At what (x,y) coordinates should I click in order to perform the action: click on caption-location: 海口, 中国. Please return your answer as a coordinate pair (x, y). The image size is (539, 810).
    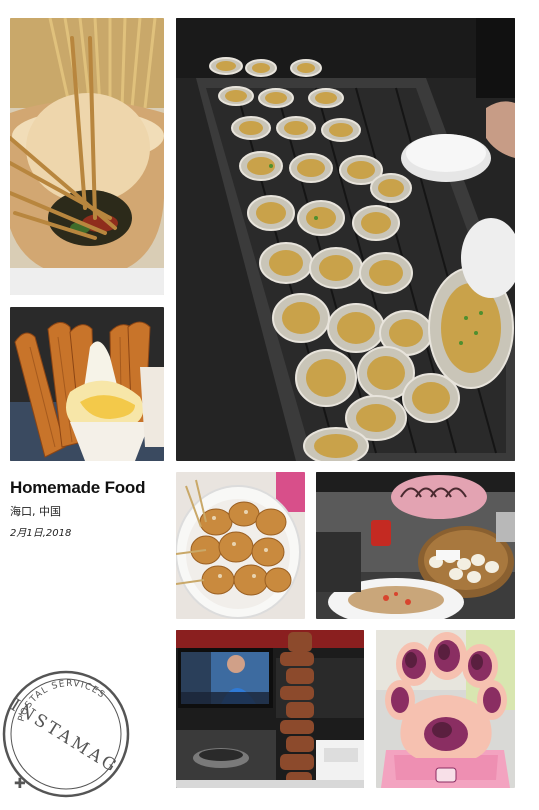
    Looking at the image, I should click on (35, 511).